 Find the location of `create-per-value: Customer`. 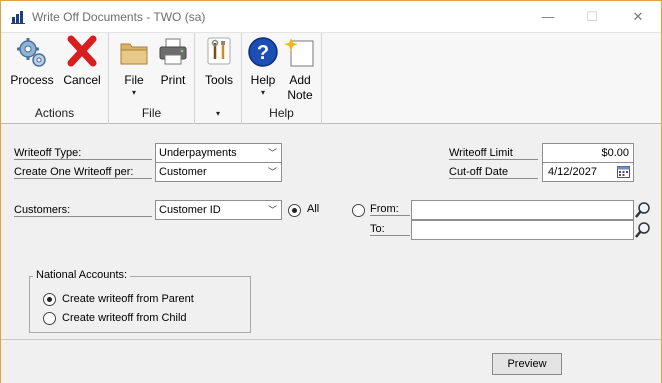

create-per-value: Customer is located at coordinates (183, 172).